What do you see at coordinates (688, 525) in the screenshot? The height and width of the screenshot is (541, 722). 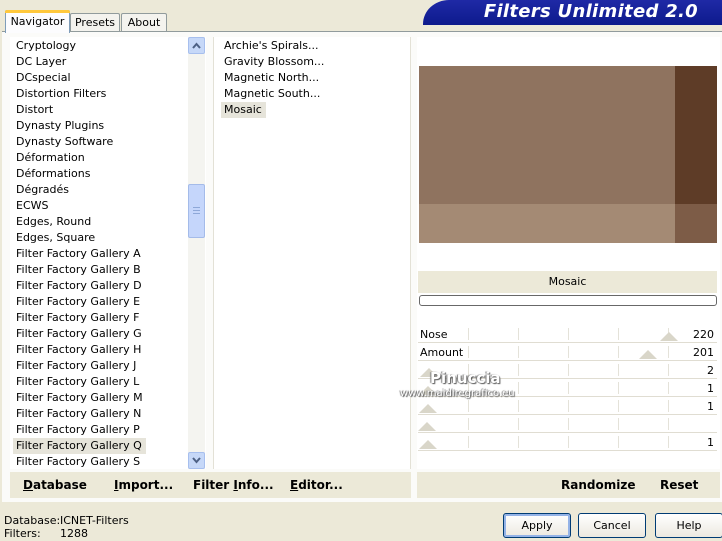 I see `help-button: Help` at bounding box center [688, 525].